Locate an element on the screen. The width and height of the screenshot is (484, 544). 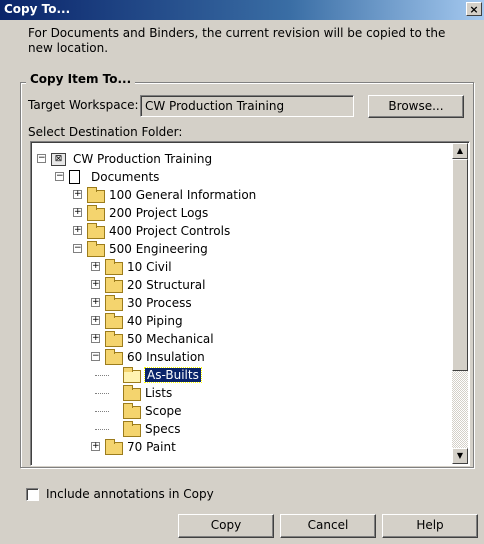
tree-item: 400 Project Controls is located at coordinates (169, 231).